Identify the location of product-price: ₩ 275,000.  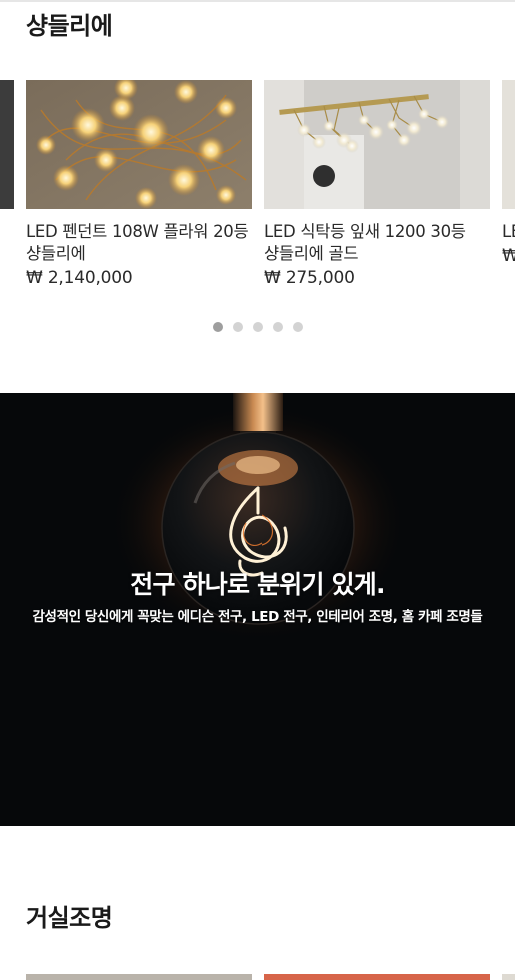
(309, 278).